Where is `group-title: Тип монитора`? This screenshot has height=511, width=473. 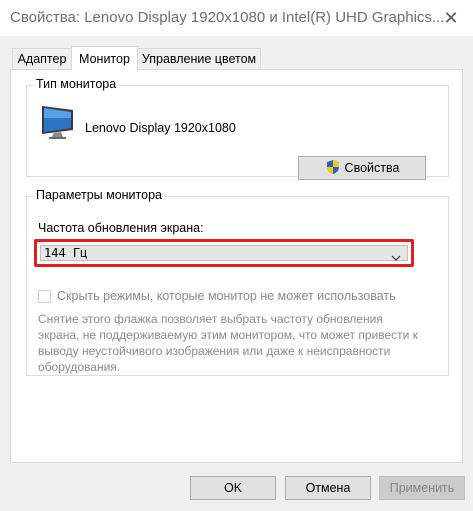 group-title: Тип монитора is located at coordinates (76, 84).